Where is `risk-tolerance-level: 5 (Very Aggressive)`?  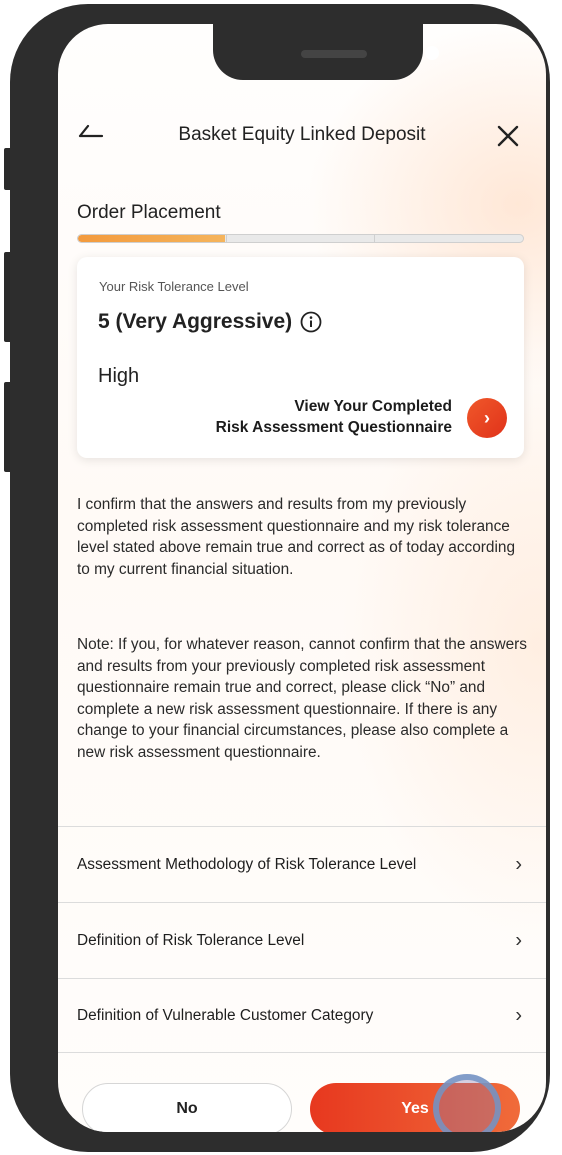
risk-tolerance-level: 5 (Very Aggressive) is located at coordinates (210, 322).